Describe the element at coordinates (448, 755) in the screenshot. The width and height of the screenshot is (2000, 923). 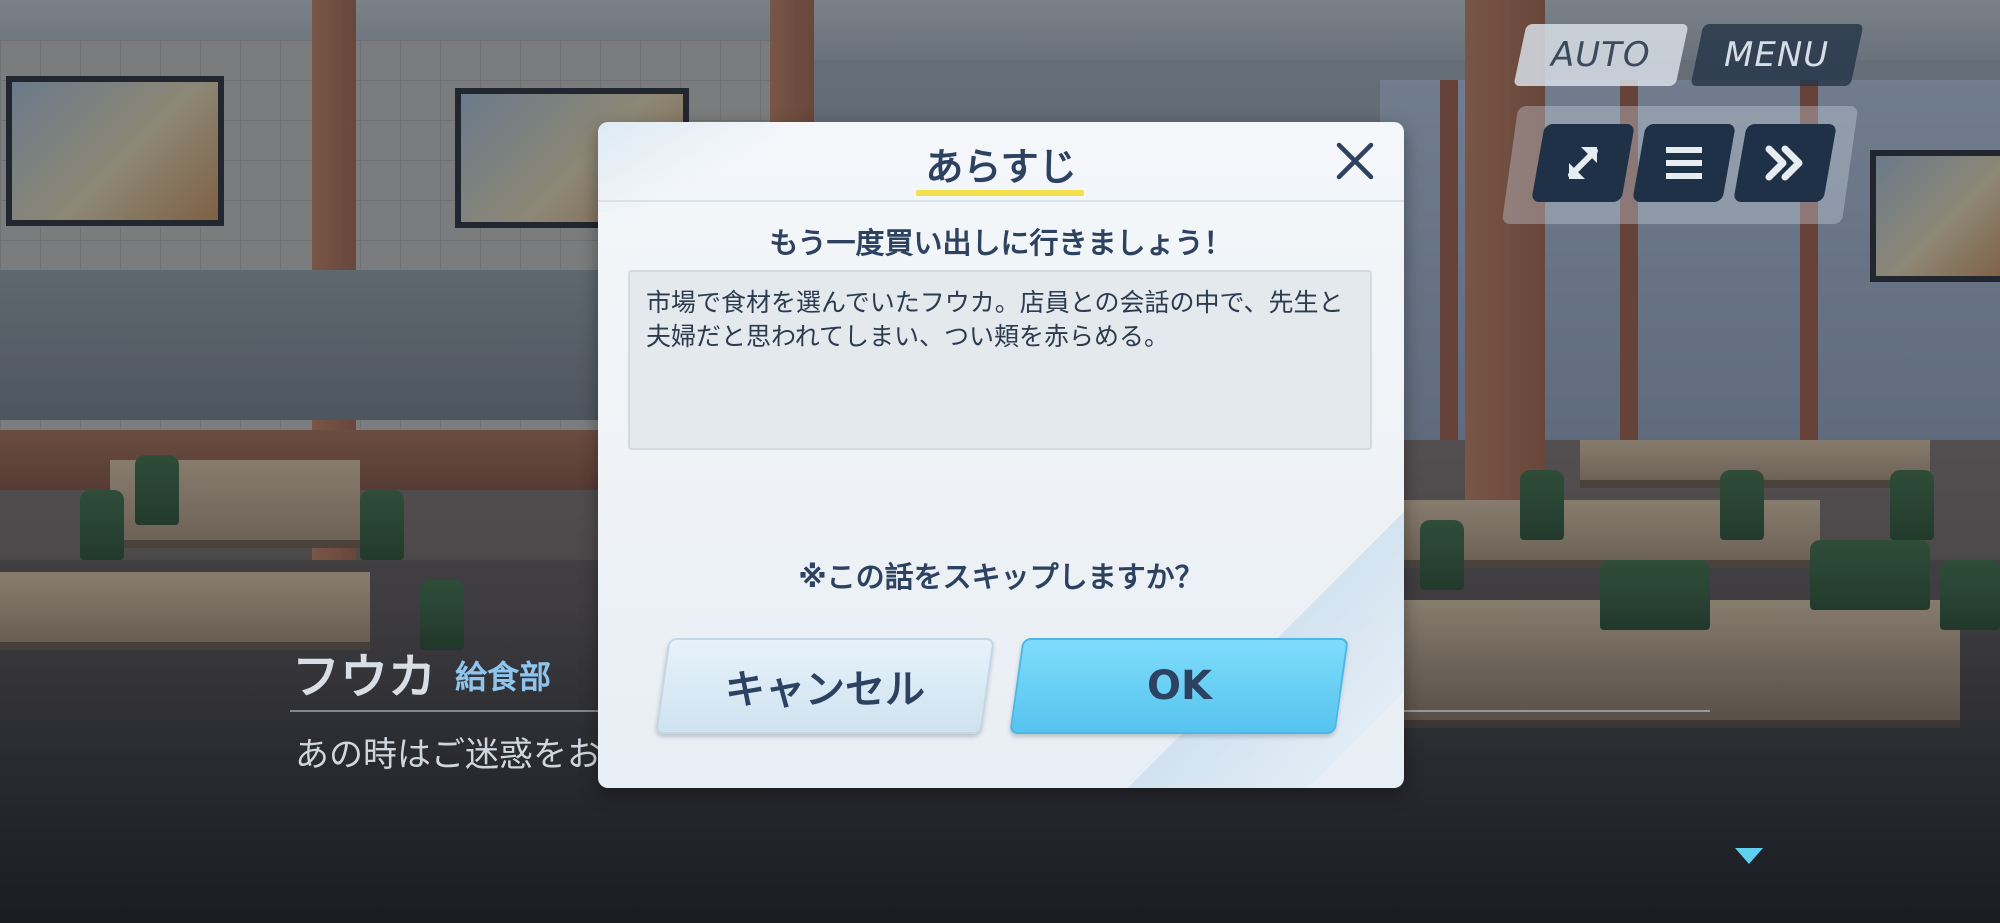
I see `dialogue-text: あの時はご迷惑をお` at that location.